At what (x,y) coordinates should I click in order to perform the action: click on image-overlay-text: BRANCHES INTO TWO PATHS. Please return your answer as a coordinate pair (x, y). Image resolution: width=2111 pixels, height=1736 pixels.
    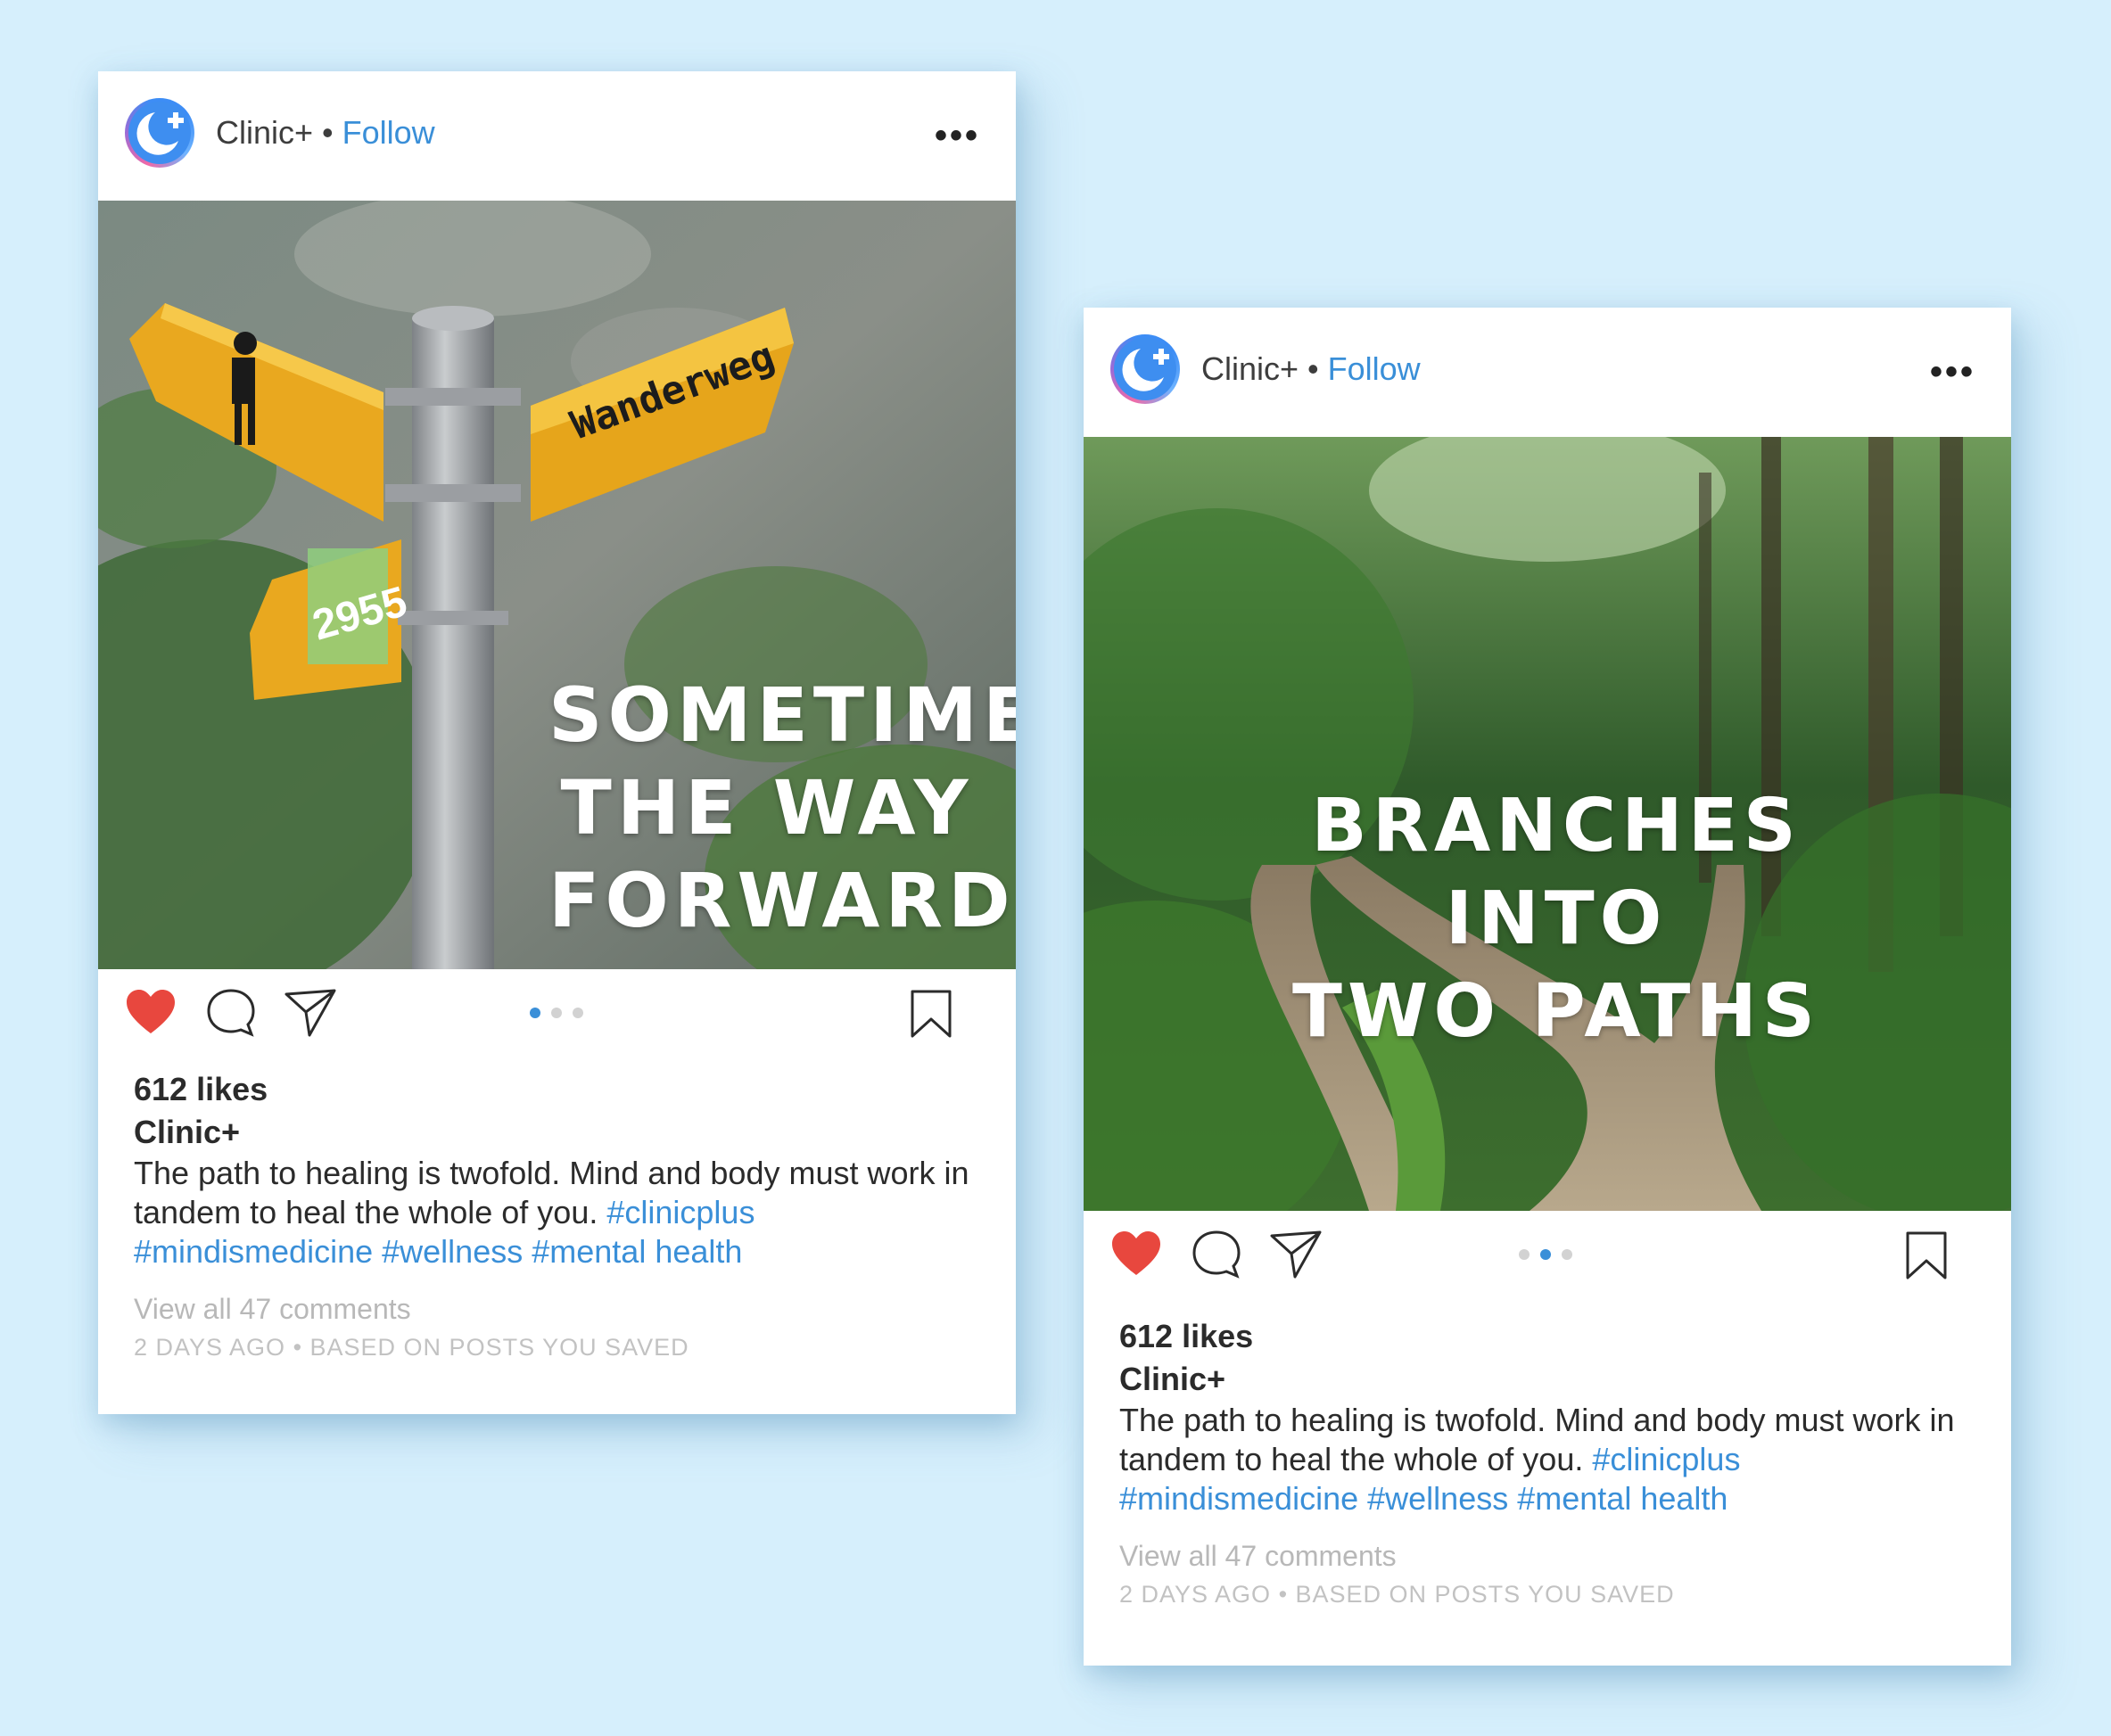
    Looking at the image, I should click on (1556, 919).